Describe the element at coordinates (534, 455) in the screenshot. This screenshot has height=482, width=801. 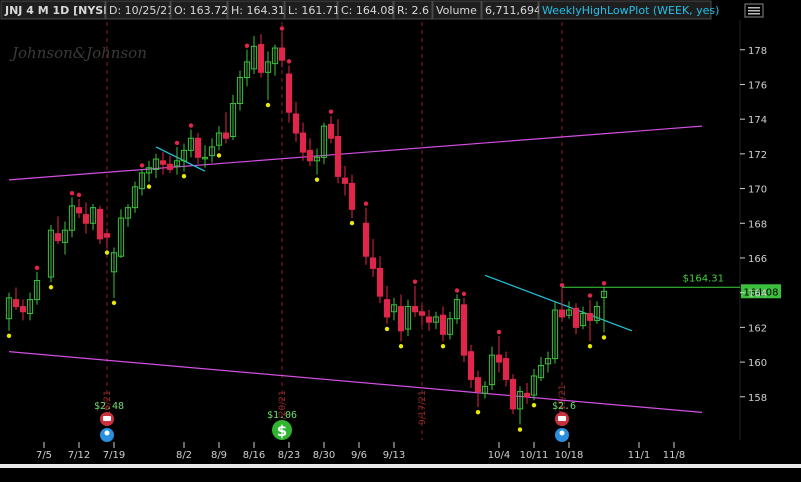
I see `x-tick-label: 10/11` at that location.